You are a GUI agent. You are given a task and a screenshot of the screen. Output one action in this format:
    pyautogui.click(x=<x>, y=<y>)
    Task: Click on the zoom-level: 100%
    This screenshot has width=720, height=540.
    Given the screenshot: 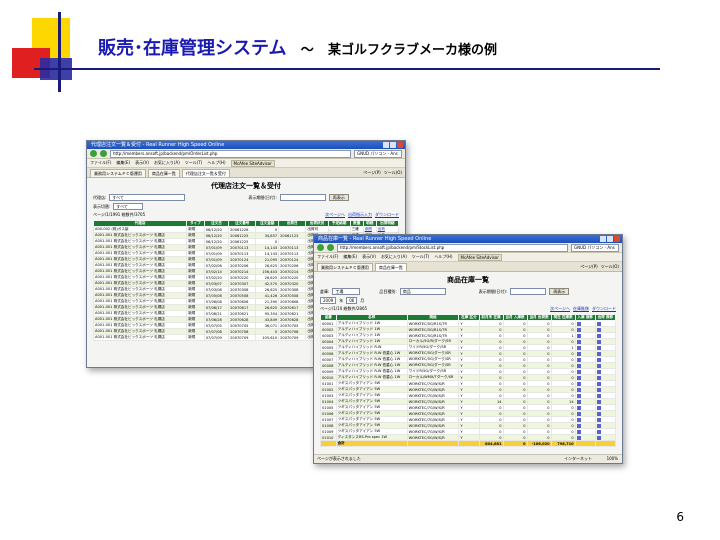 What is the action you would take?
    pyautogui.click(x=612, y=459)
    